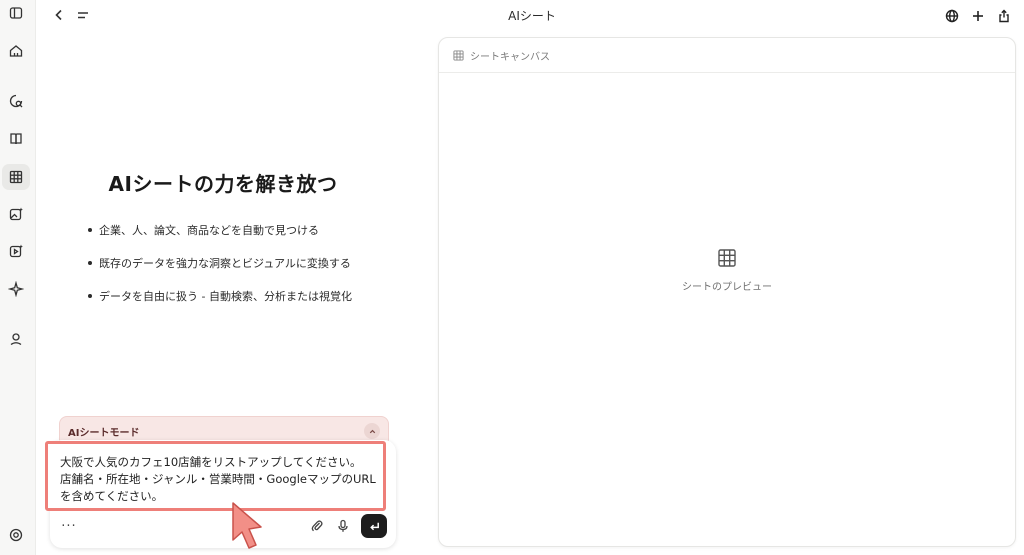  Describe the element at coordinates (112, 496) in the screenshot. I see `prompt-line: を含めてください。` at that location.